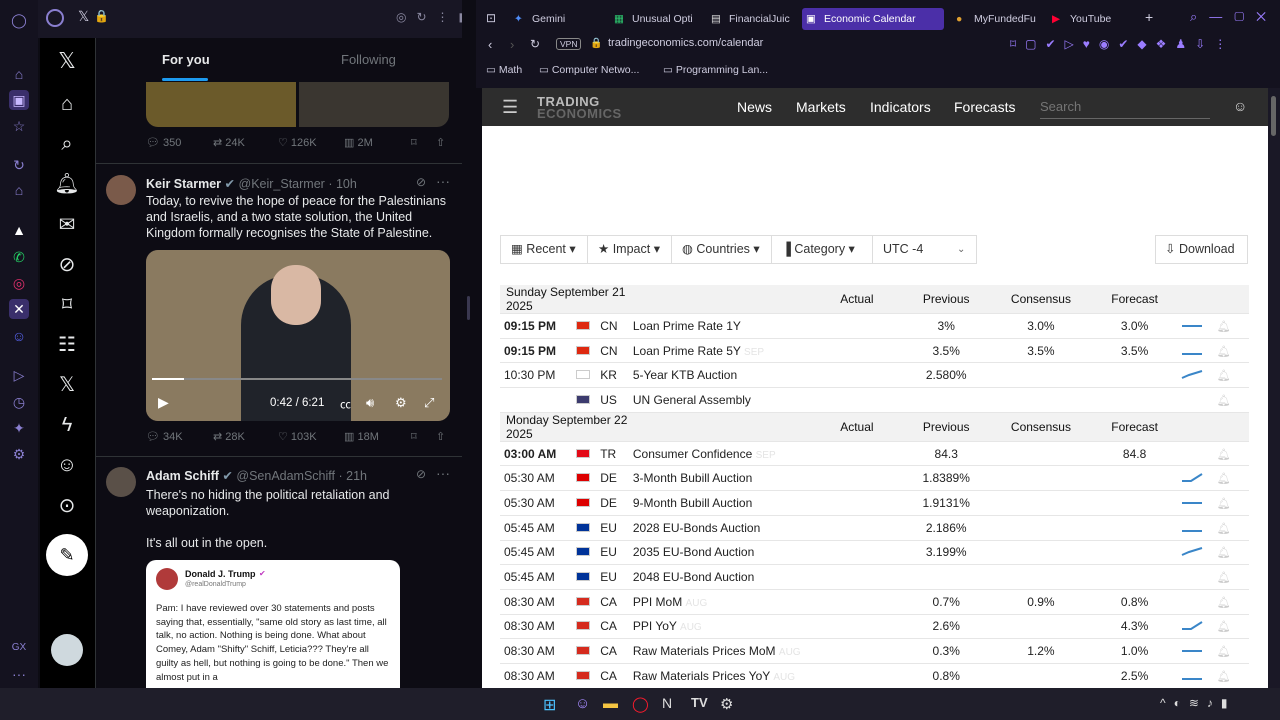 Image resolution: width=1280 pixels, height=720 pixels. I want to click on filter-category: ▐ Category ▾, so click(822, 249).